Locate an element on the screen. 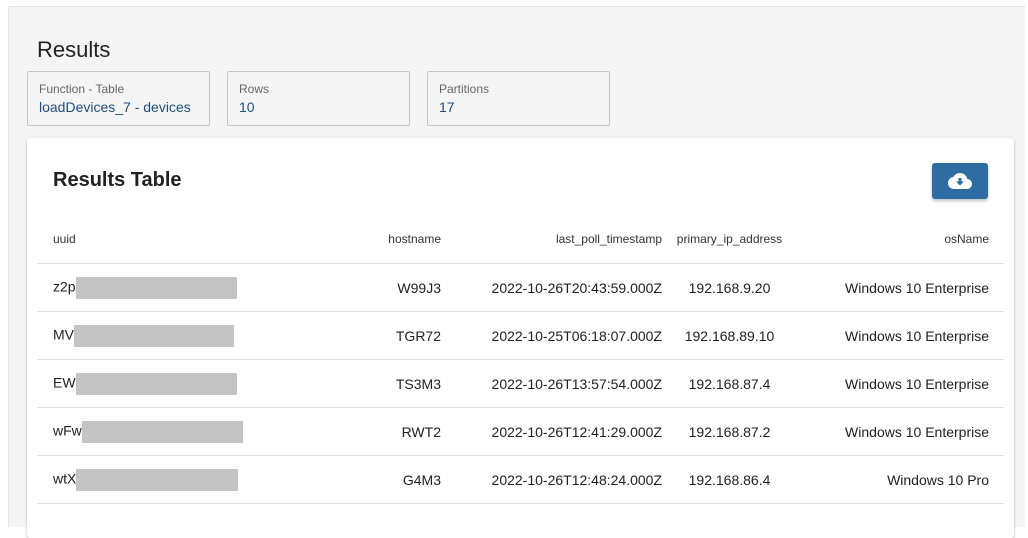 Image resolution: width=1028 pixels, height=538 pixels. uuid-text: wtX is located at coordinates (65, 478).